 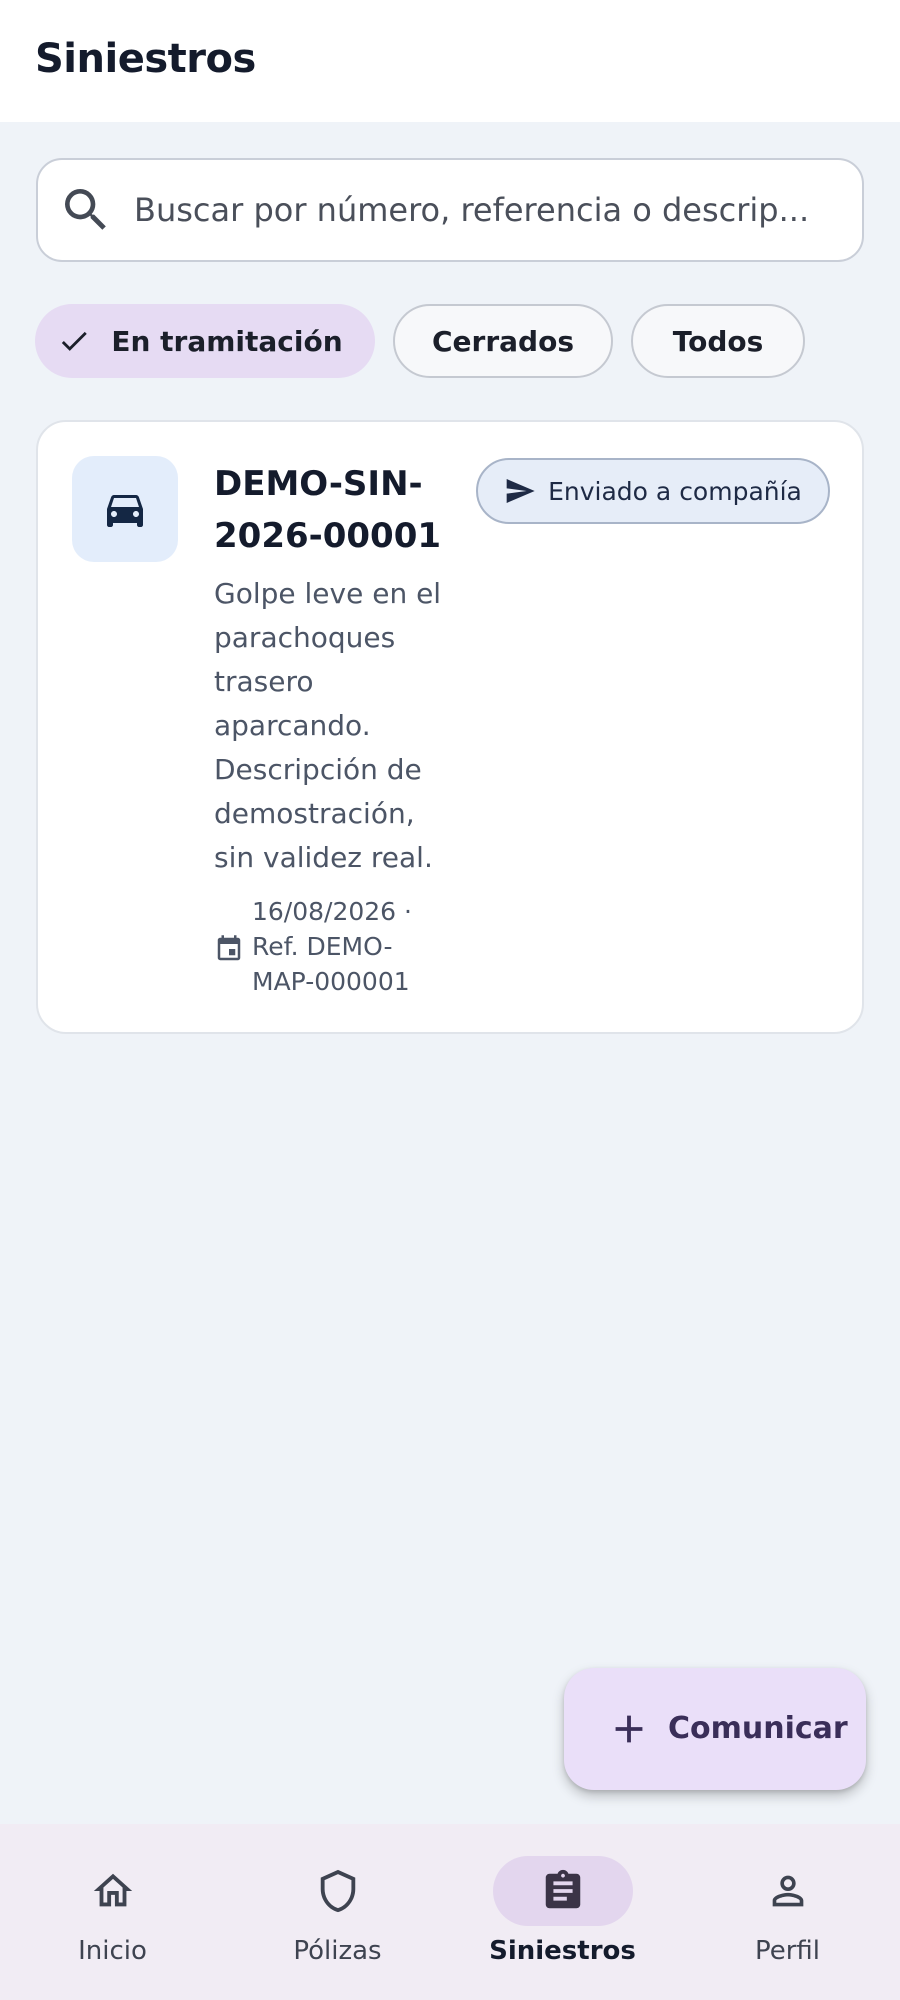 What do you see at coordinates (112, 1951) in the screenshot?
I see `nav-label: Inicio` at bounding box center [112, 1951].